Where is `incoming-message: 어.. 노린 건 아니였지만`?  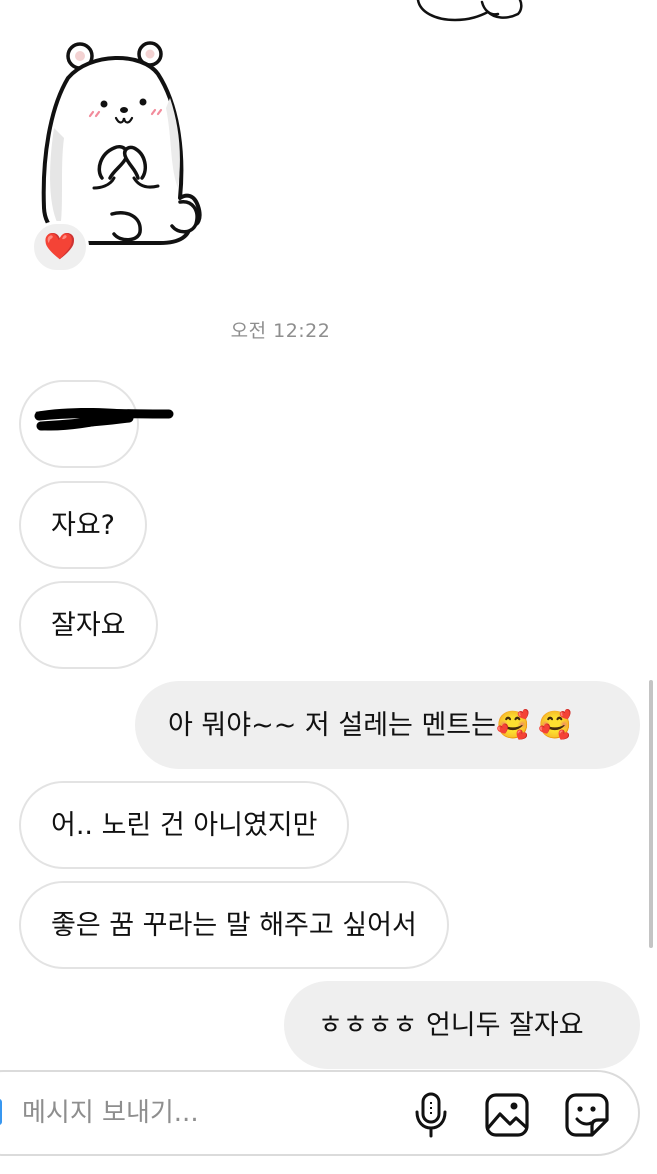
incoming-message: 어.. 노린 건 아니였지만 is located at coordinates (184, 825).